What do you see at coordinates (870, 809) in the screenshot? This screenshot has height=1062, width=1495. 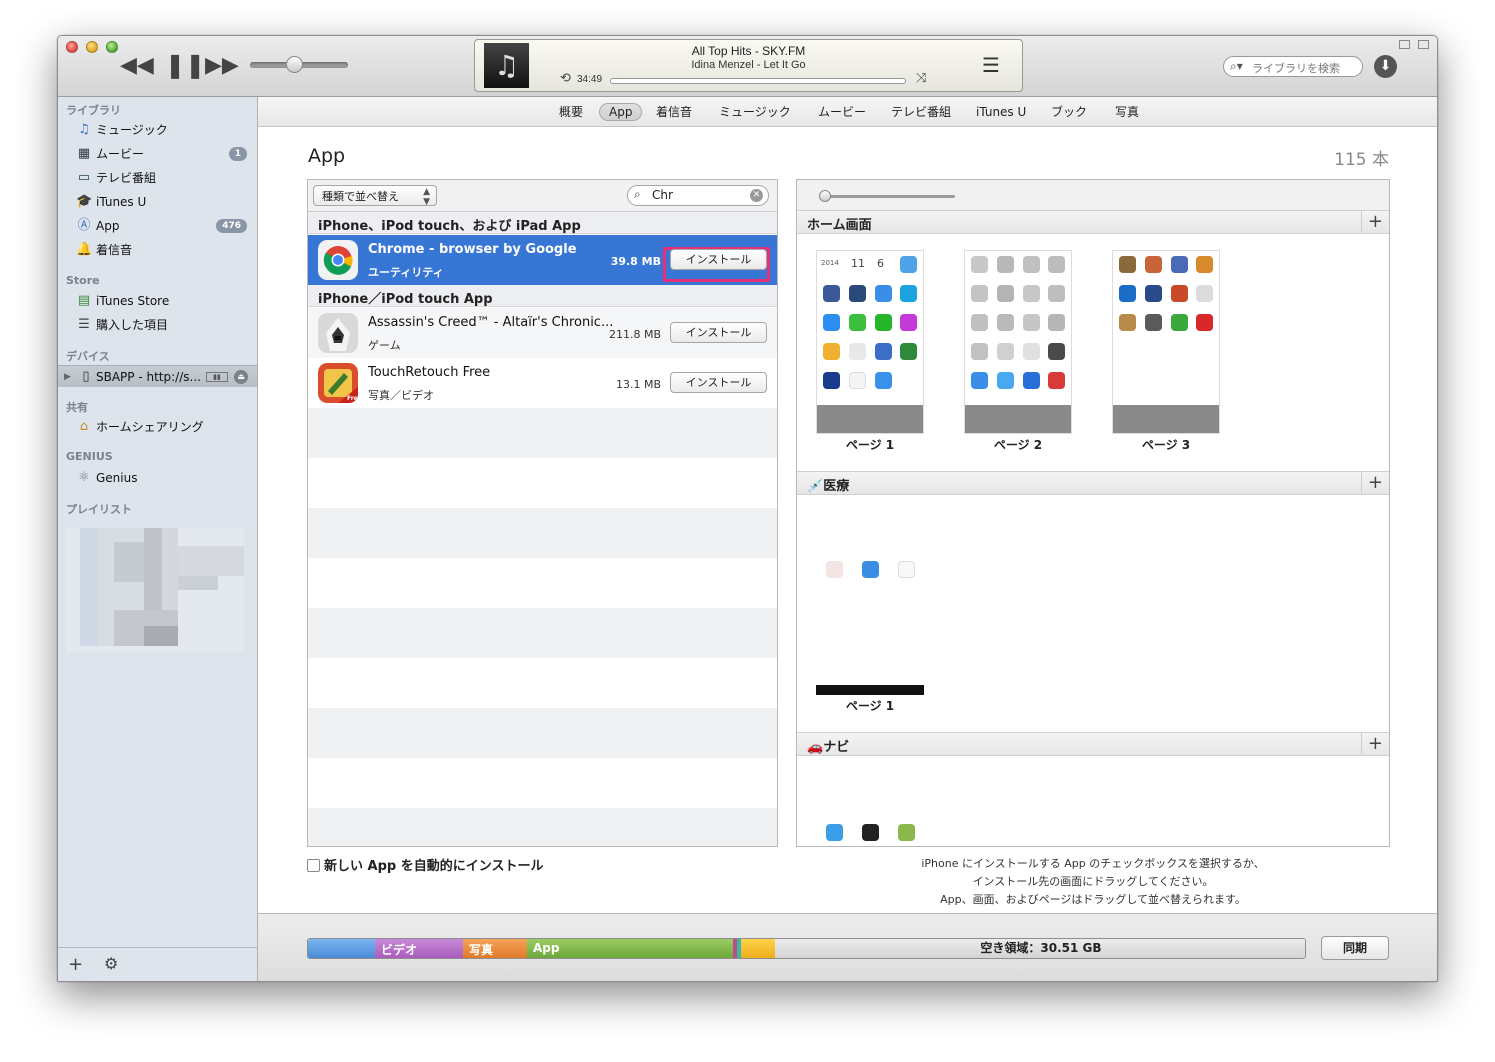 I see `navi-page-1-thumbnail` at bounding box center [870, 809].